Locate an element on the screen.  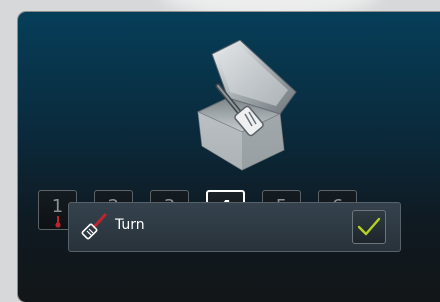
confirm-button is located at coordinates (369, 227).